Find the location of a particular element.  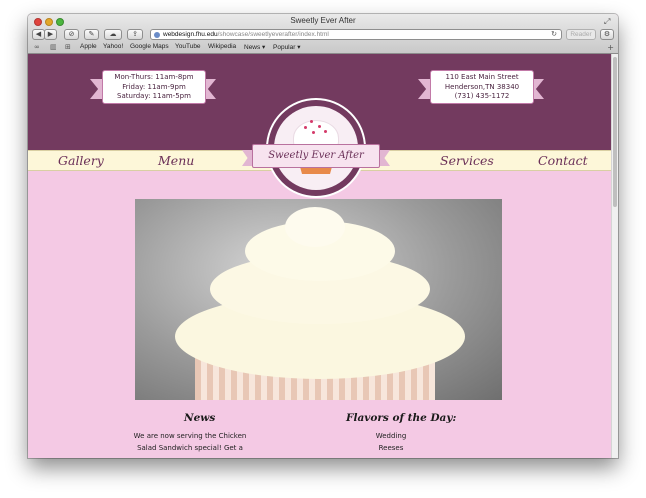

add-bookmark-icon: + is located at coordinates (610, 47).